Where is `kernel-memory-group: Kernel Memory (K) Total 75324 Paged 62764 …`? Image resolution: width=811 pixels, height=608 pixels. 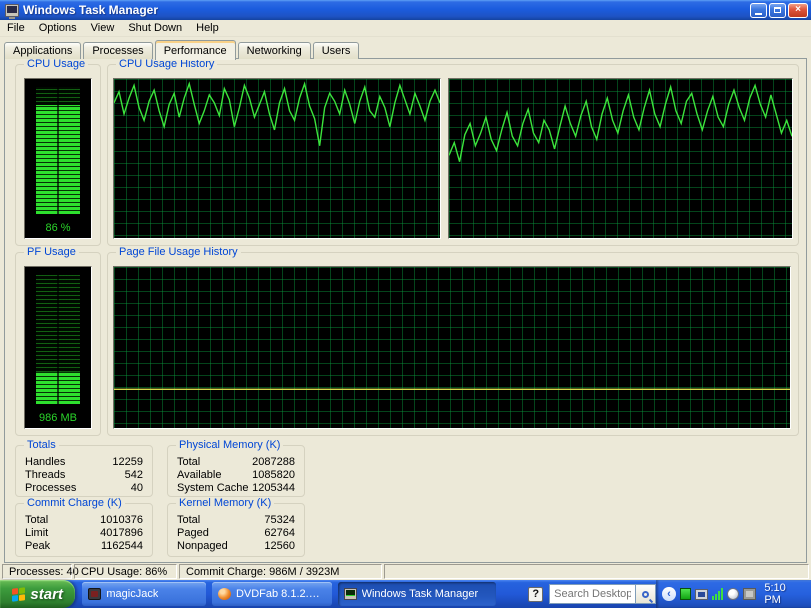 kernel-memory-group: Kernel Memory (K) Total 75324 Paged 62764 … is located at coordinates (236, 527).